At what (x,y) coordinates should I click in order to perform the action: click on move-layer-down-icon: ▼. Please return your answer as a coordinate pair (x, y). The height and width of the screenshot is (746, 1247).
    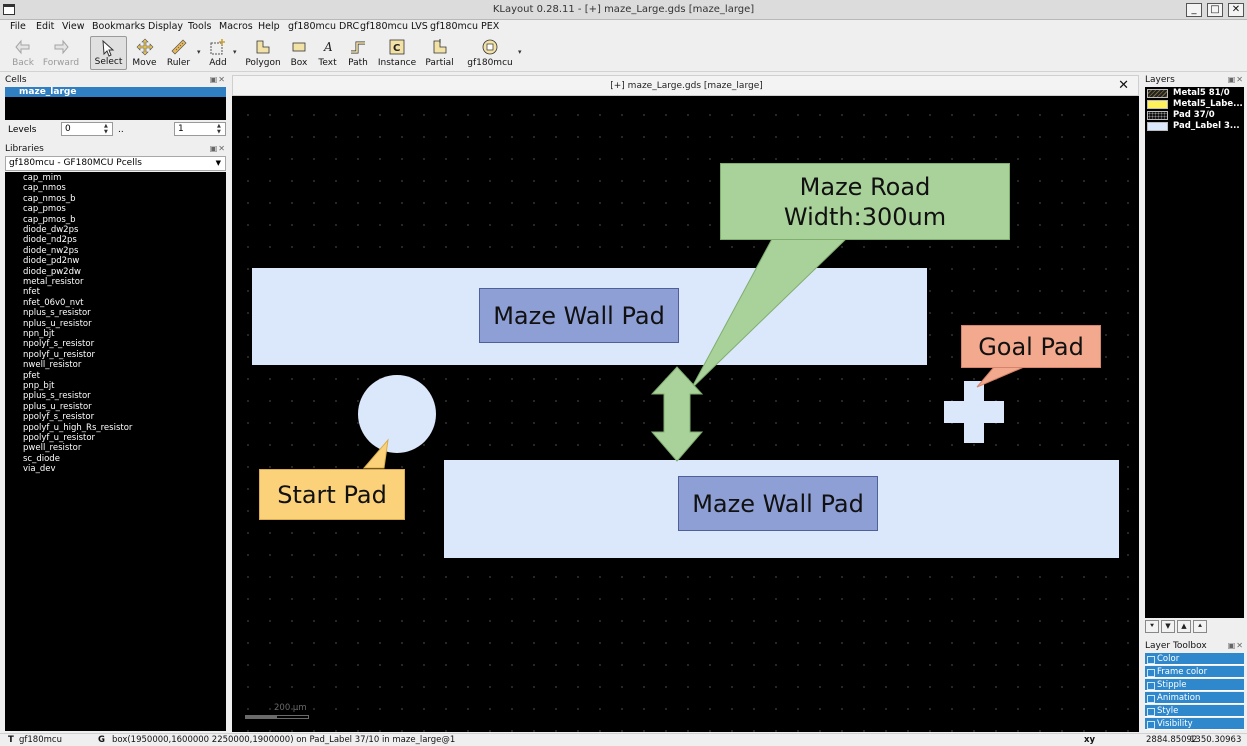
    Looking at the image, I should click on (1168, 626).